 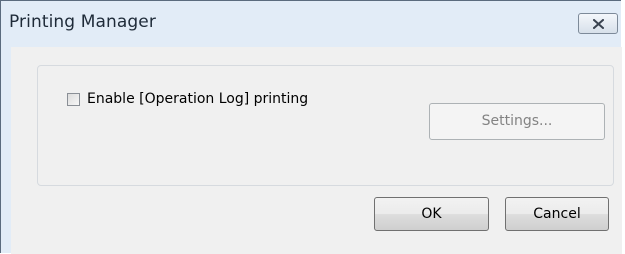 I want to click on close-icon, so click(x=598, y=24).